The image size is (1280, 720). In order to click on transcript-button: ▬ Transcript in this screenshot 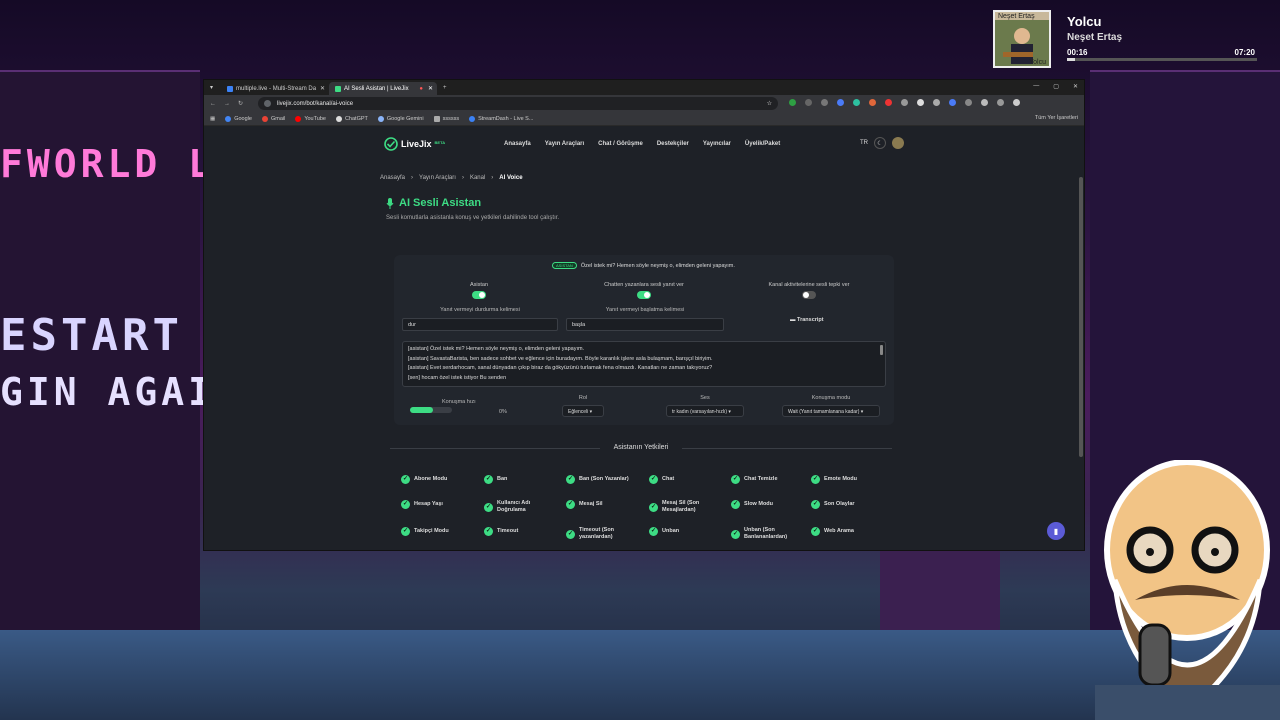, I will do `click(807, 320)`.